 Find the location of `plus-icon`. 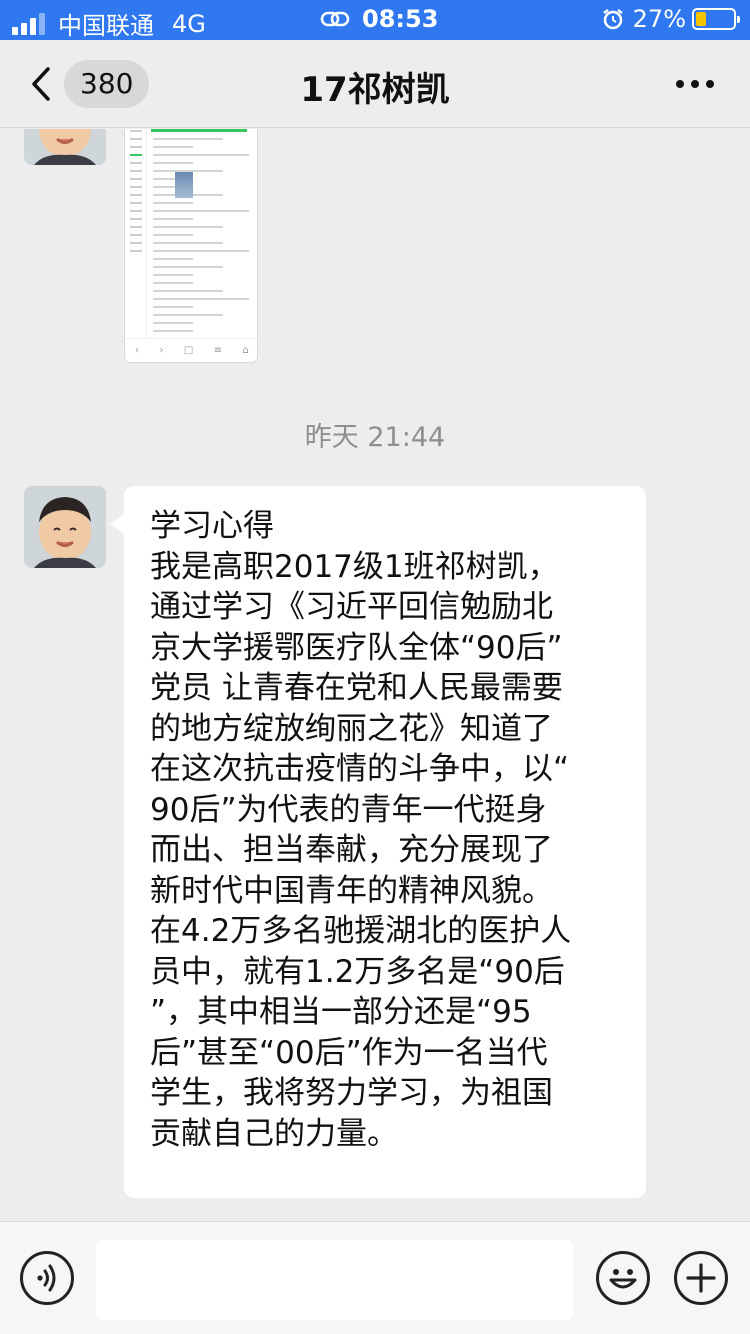

plus-icon is located at coordinates (701, 1278).